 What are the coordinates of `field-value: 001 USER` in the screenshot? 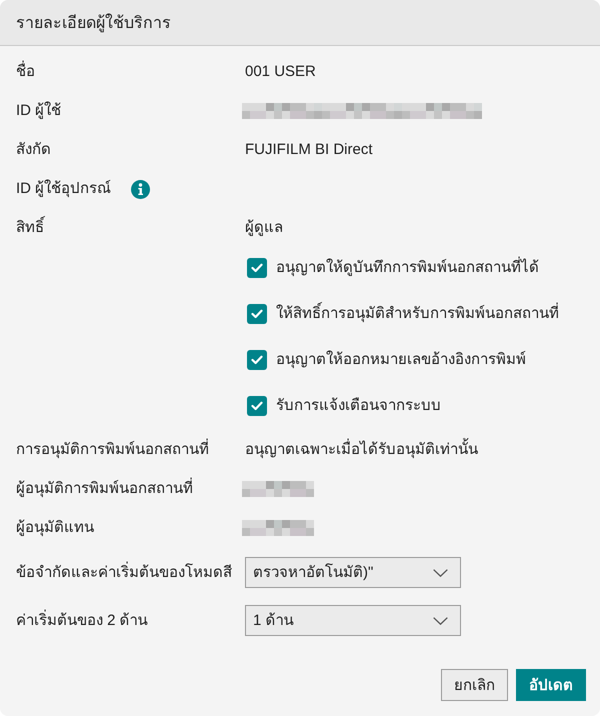 It's located at (280, 72).